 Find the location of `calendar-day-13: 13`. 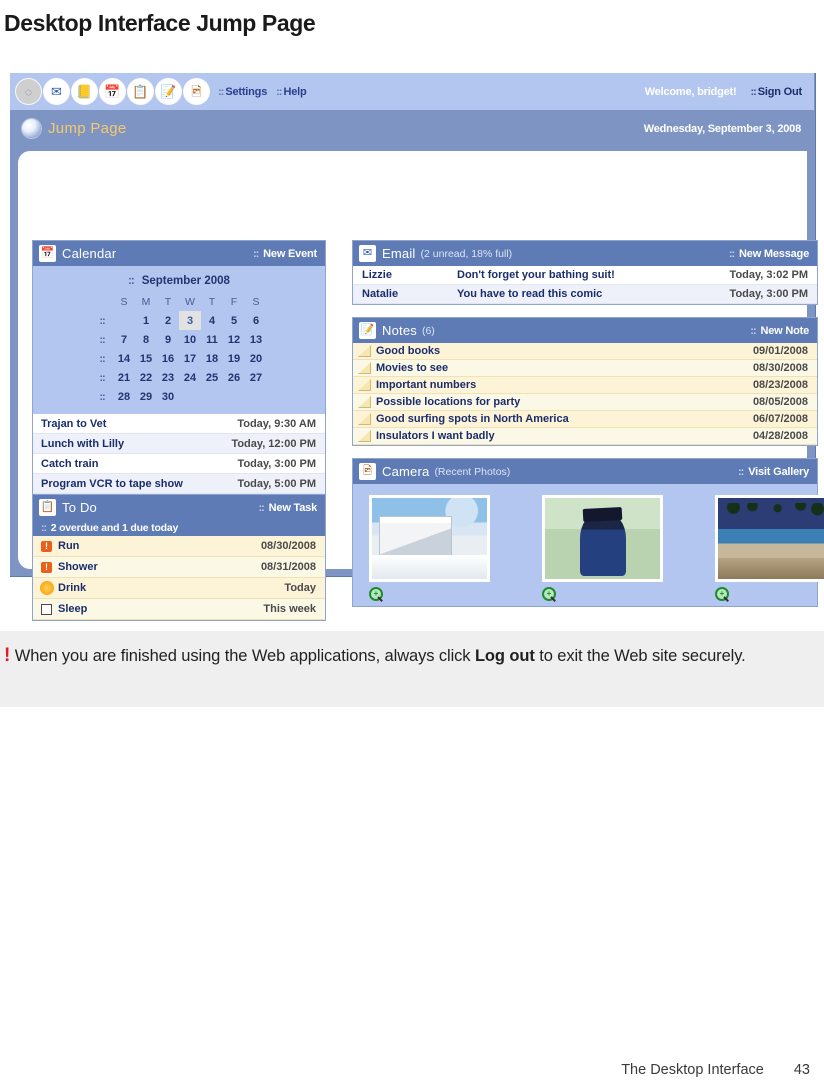

calendar-day-13: 13 is located at coordinates (256, 339).